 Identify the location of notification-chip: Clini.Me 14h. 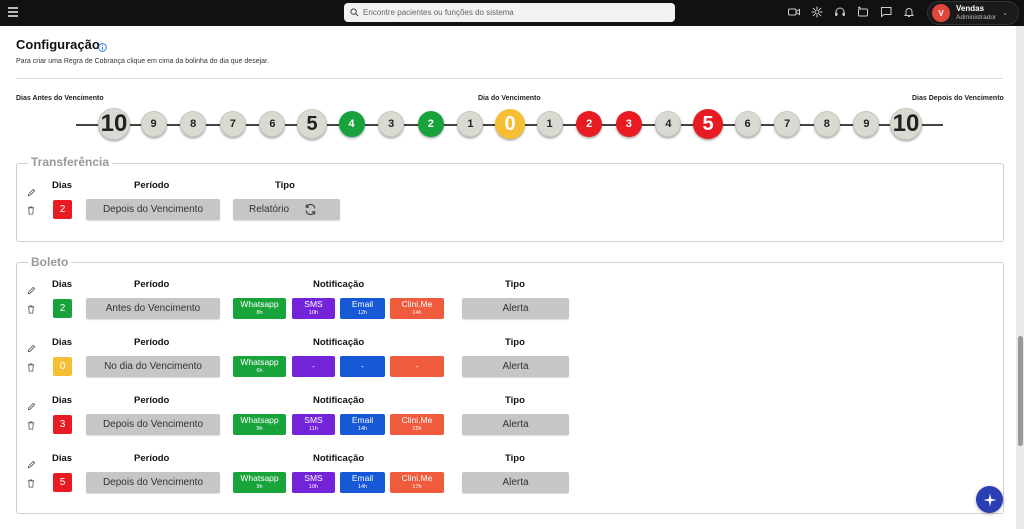
(417, 308).